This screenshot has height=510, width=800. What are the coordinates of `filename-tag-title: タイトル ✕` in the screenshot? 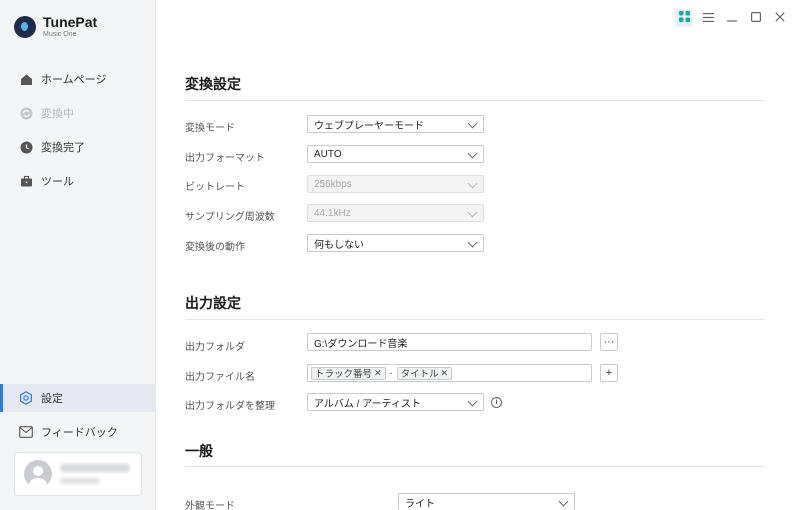 It's located at (424, 373).